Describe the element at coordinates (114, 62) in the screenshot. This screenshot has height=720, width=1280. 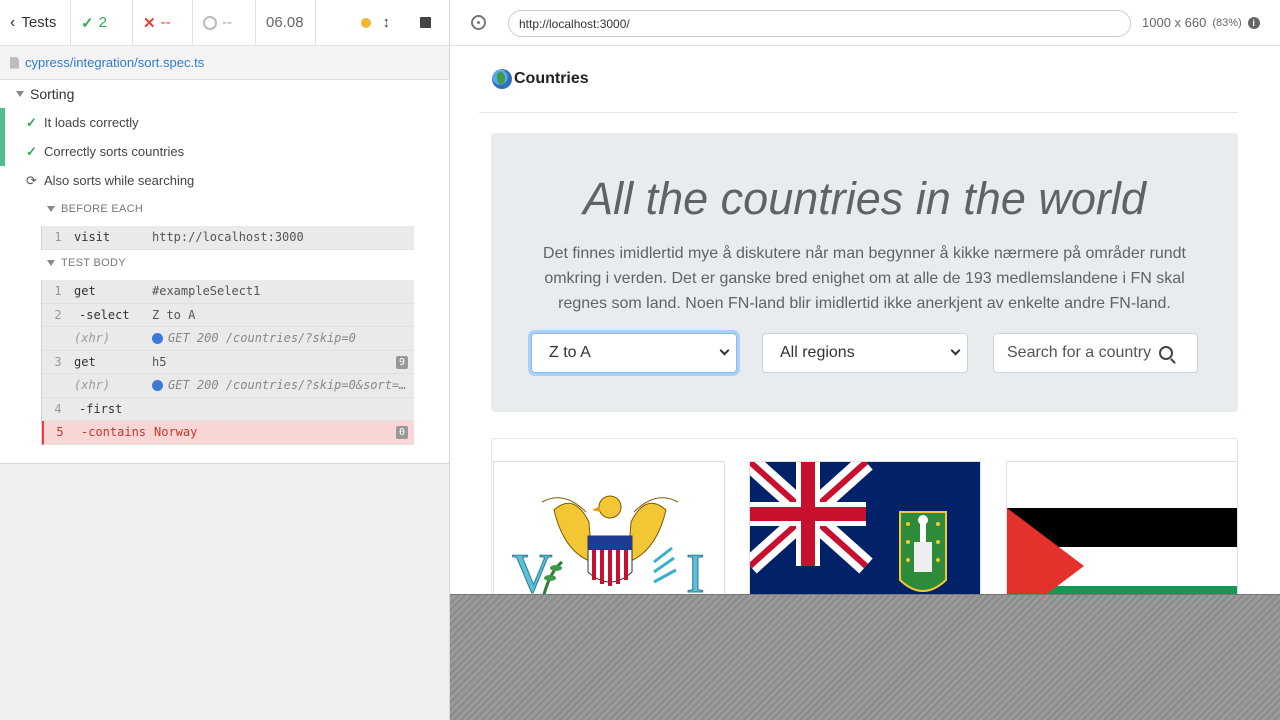
I see `spec-path-link: cypress/integration/sort.spec.ts` at that location.